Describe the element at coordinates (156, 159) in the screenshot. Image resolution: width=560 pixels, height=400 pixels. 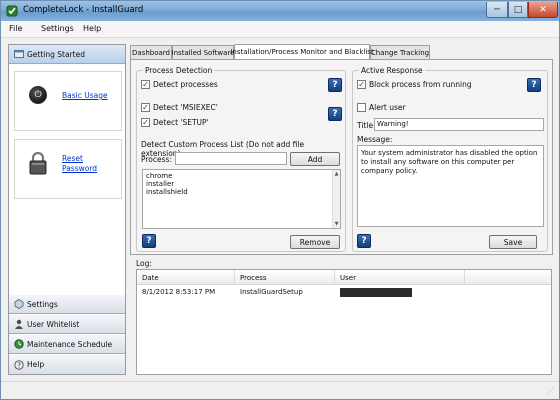
I see `process-label: Process:` at that location.